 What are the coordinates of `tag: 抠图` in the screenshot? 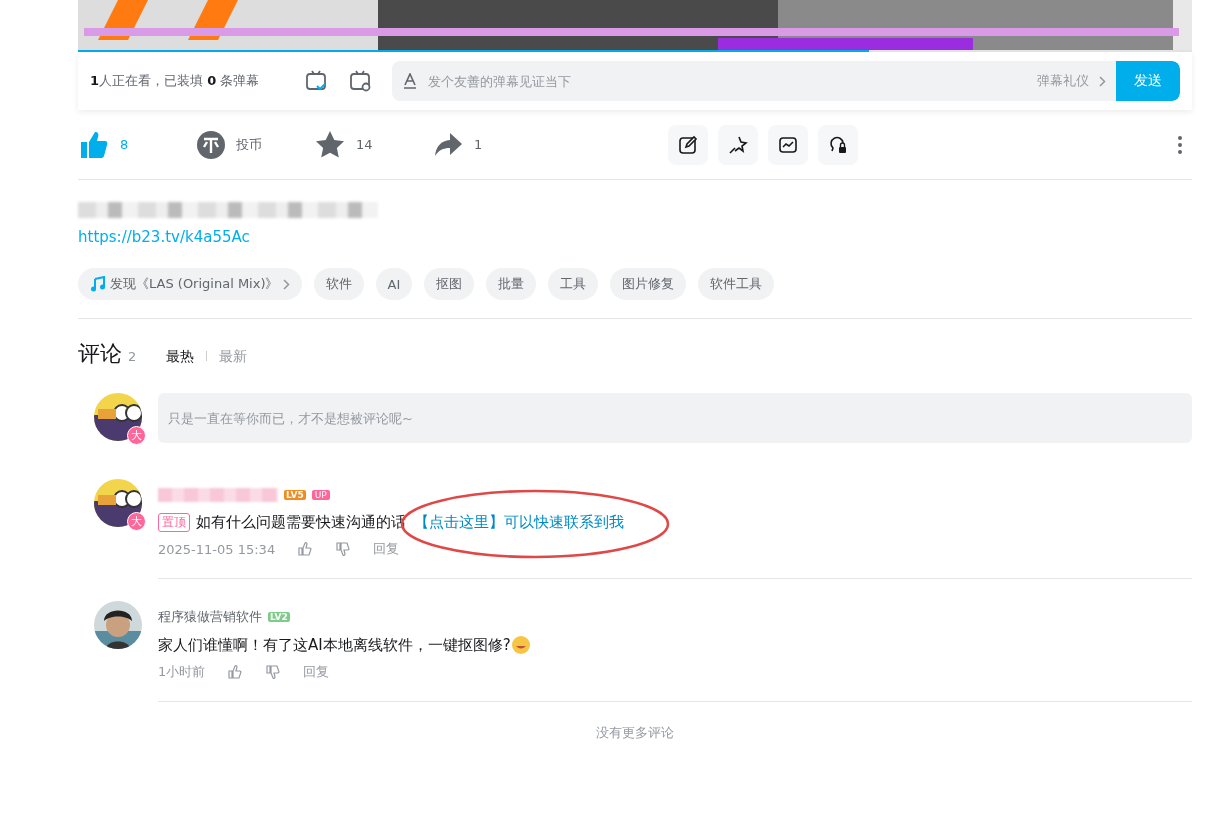 It's located at (449, 284).